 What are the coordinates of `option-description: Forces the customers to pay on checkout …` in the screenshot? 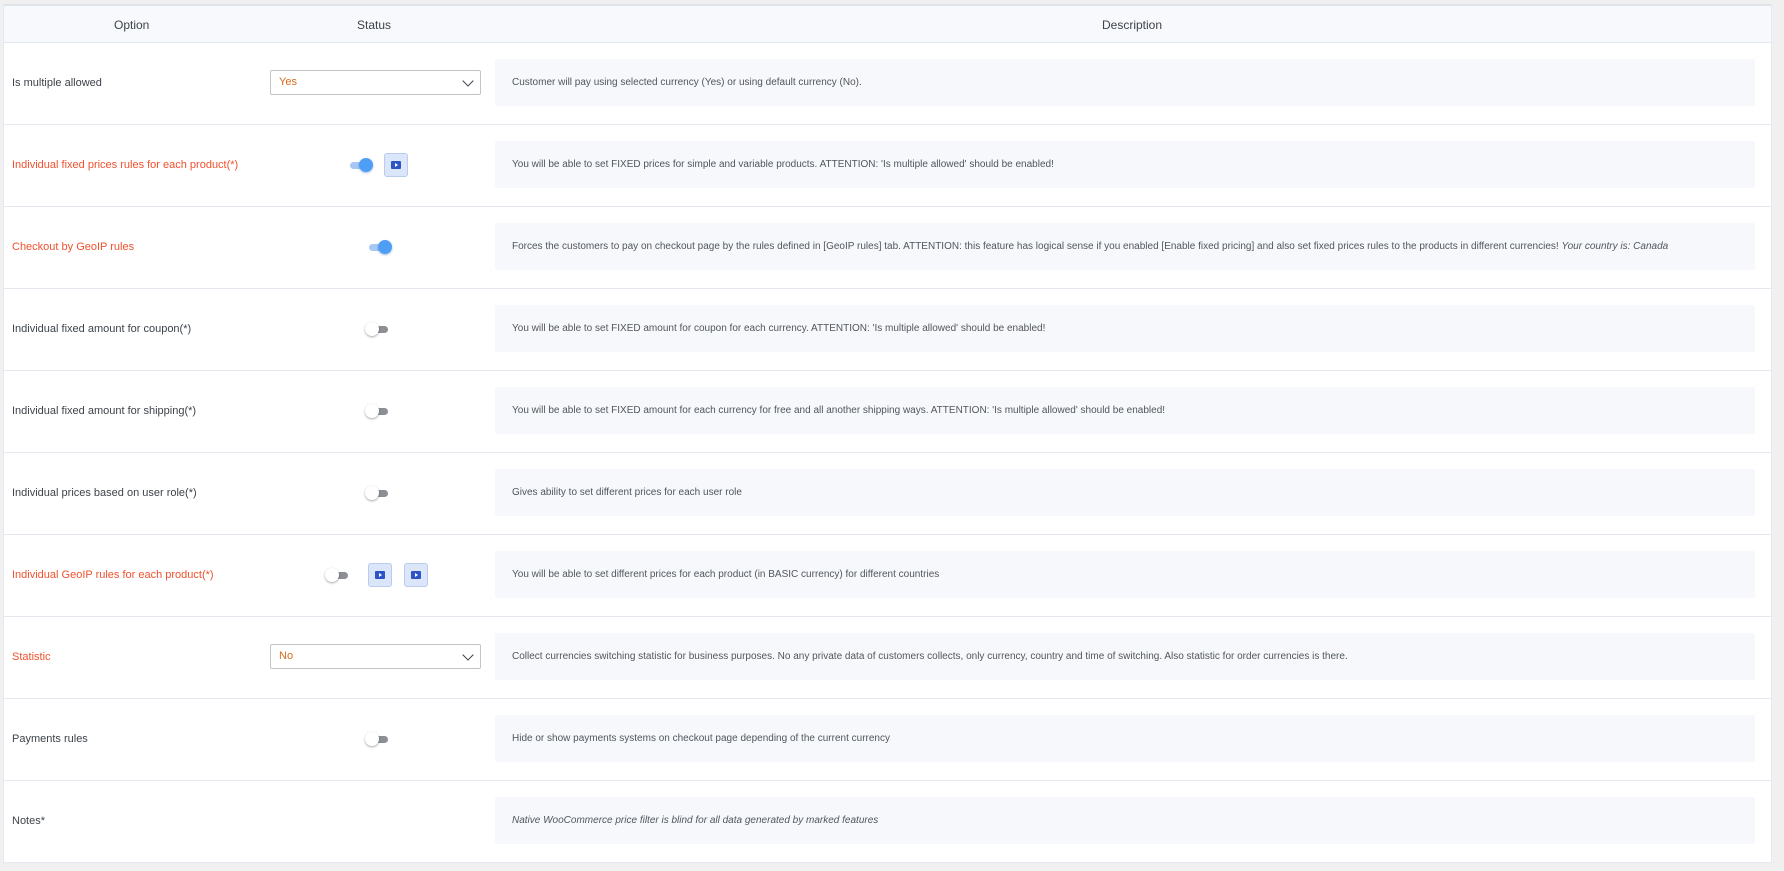 It's located at (1125, 246).